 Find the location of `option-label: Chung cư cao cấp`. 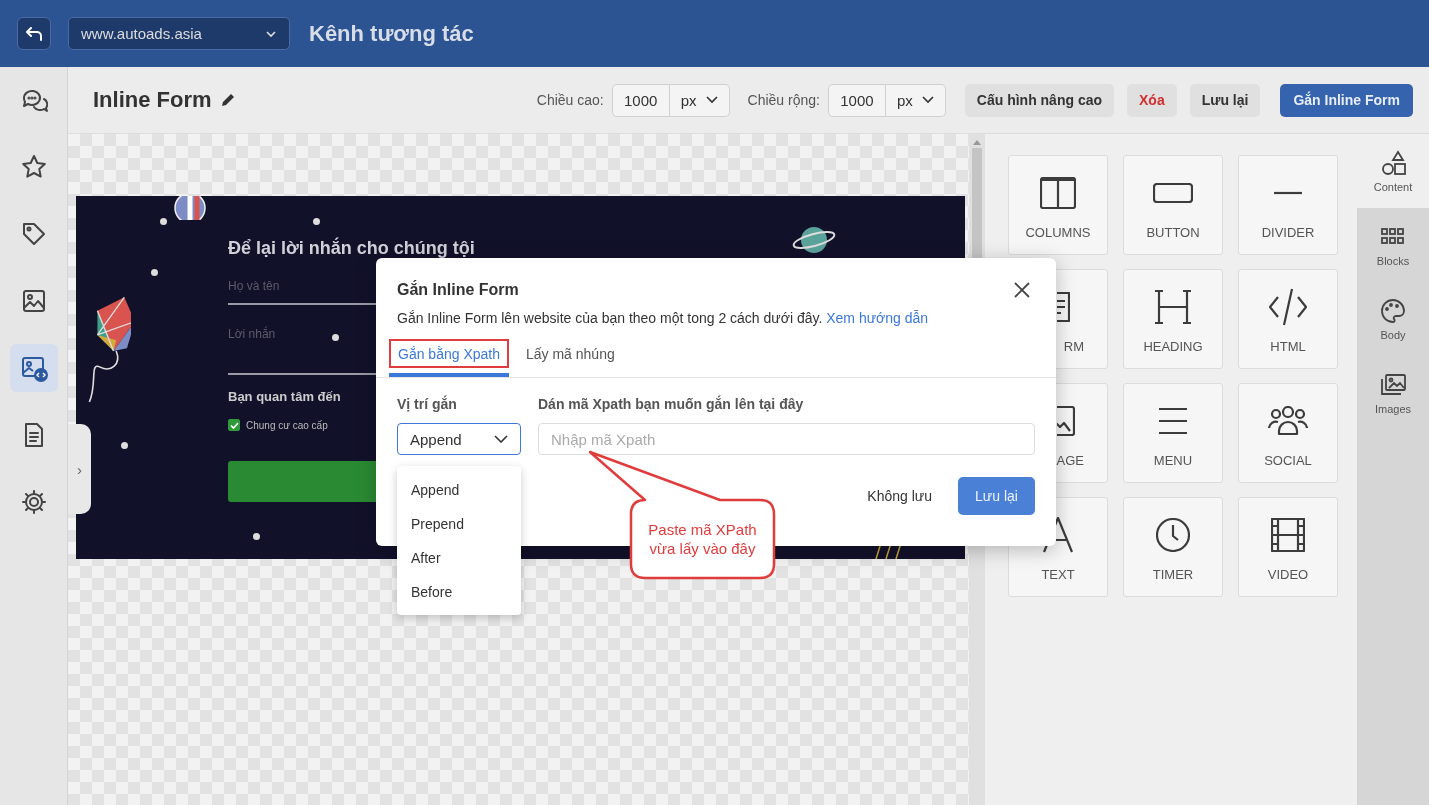

option-label: Chung cư cao cấp is located at coordinates (287, 425).